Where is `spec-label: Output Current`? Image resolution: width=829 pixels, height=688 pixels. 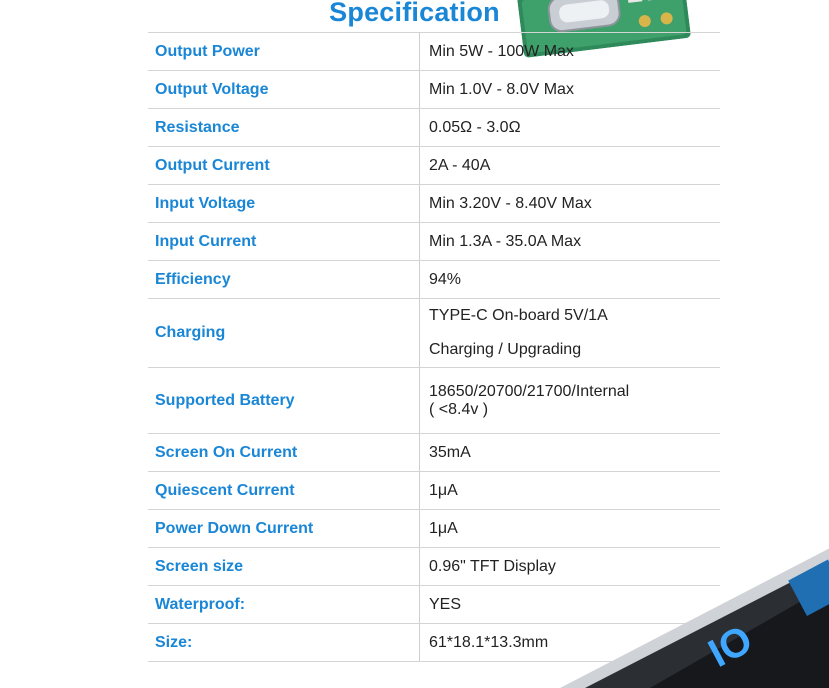
spec-label: Output Current is located at coordinates (284, 166).